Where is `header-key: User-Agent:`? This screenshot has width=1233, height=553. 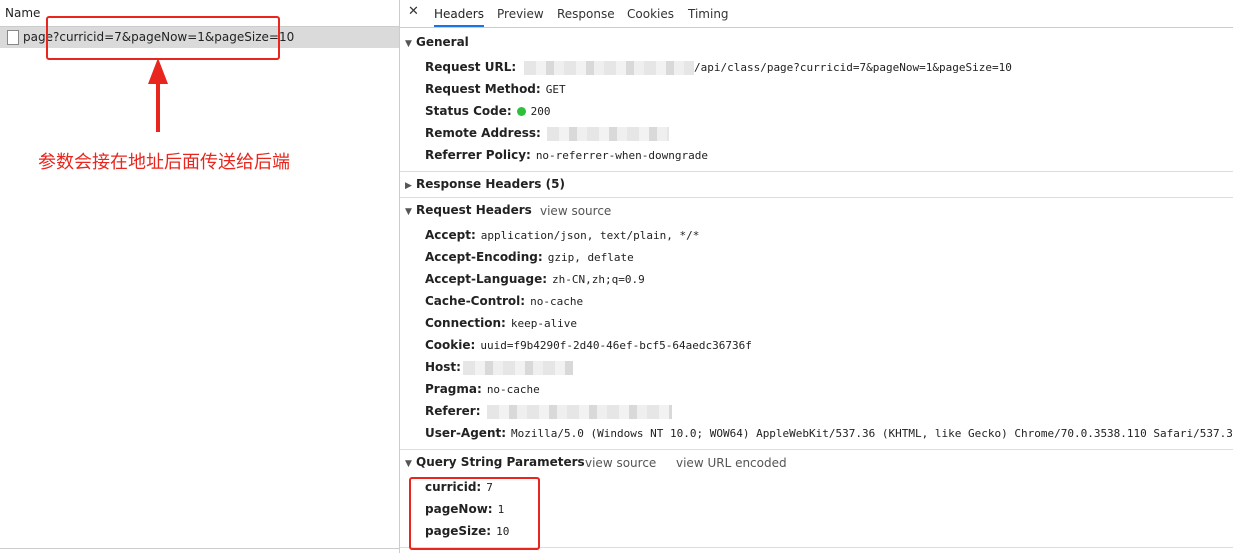 header-key: User-Agent: is located at coordinates (466, 433).